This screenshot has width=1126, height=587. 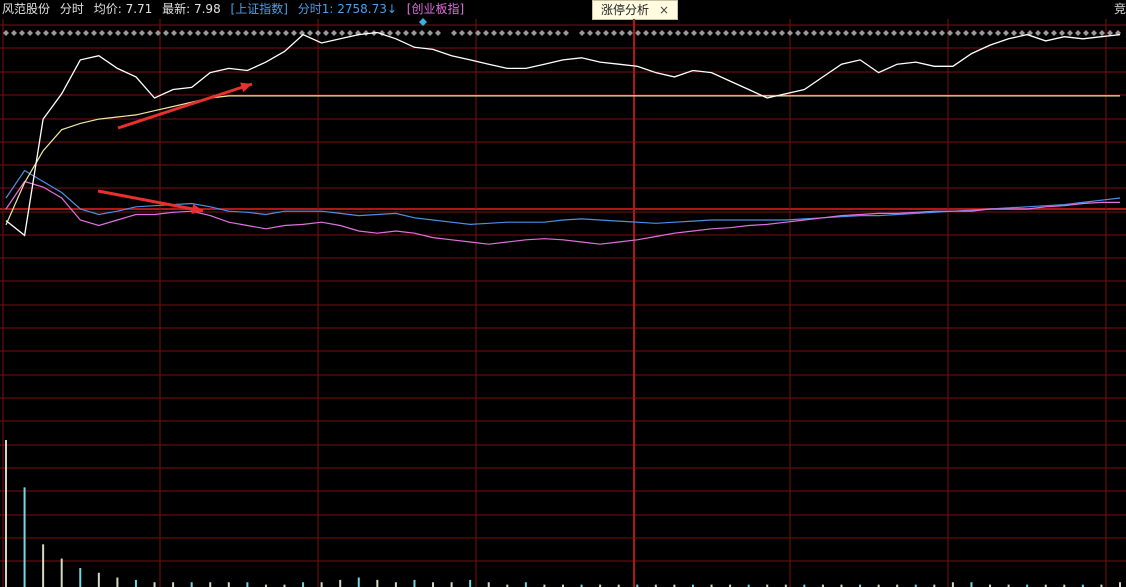 What do you see at coordinates (185, 106) in the screenshot?
I see `price-annotation-arrow-shaft` at bounding box center [185, 106].